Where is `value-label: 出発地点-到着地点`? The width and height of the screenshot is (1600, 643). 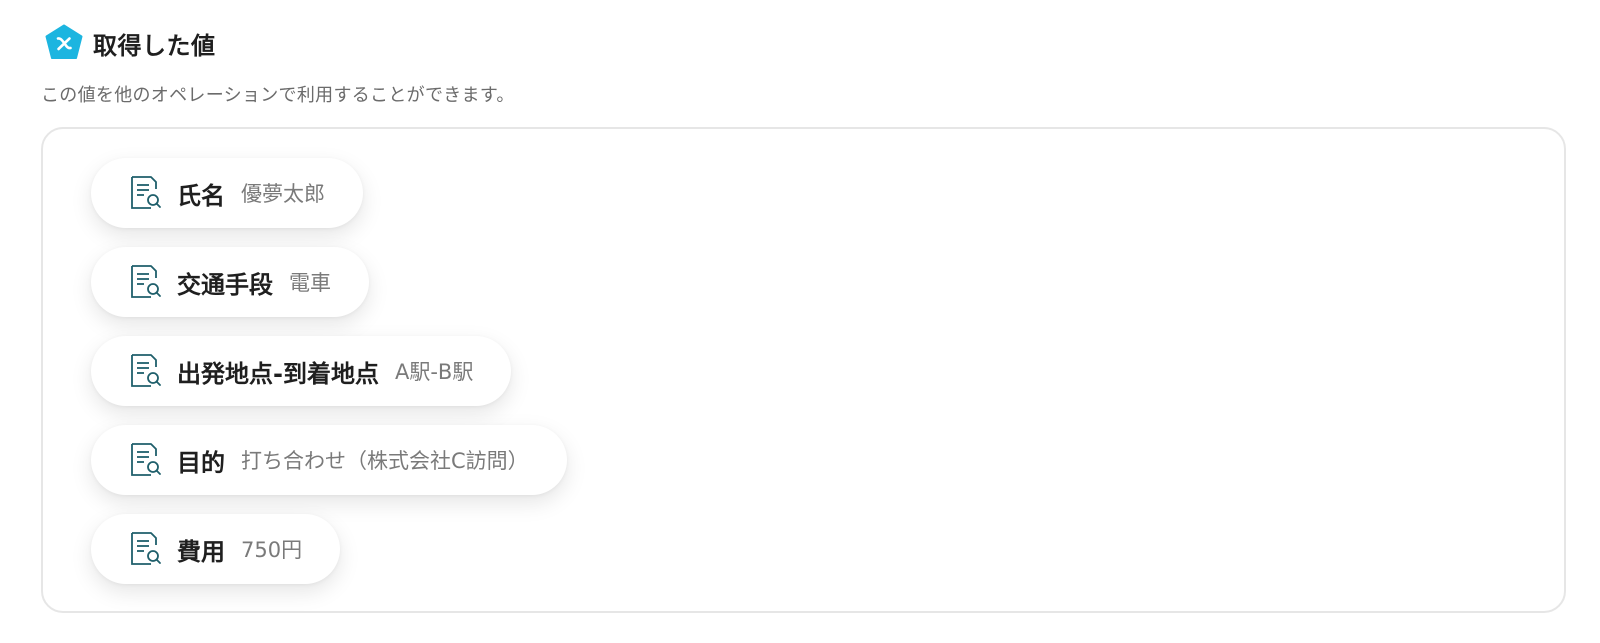 value-label: 出発地点-到着地点 is located at coordinates (278, 373).